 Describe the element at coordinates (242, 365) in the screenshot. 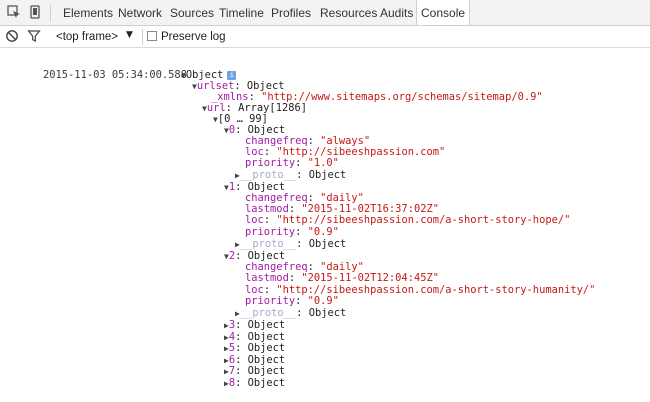

I see `tree-node-item-collapsed: ▶7: Object` at that location.